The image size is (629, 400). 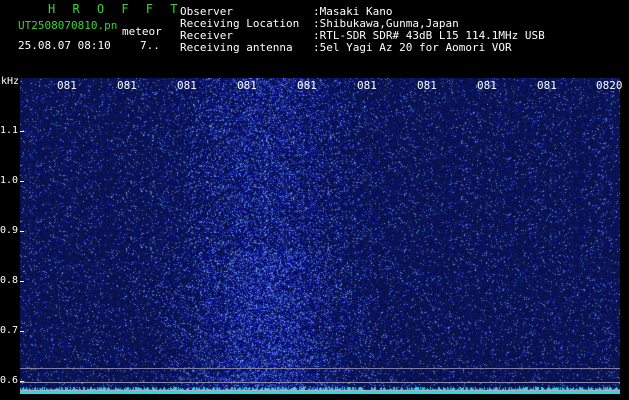 What do you see at coordinates (320, 390) in the screenshot?
I see `marker-line-lower` at bounding box center [320, 390].